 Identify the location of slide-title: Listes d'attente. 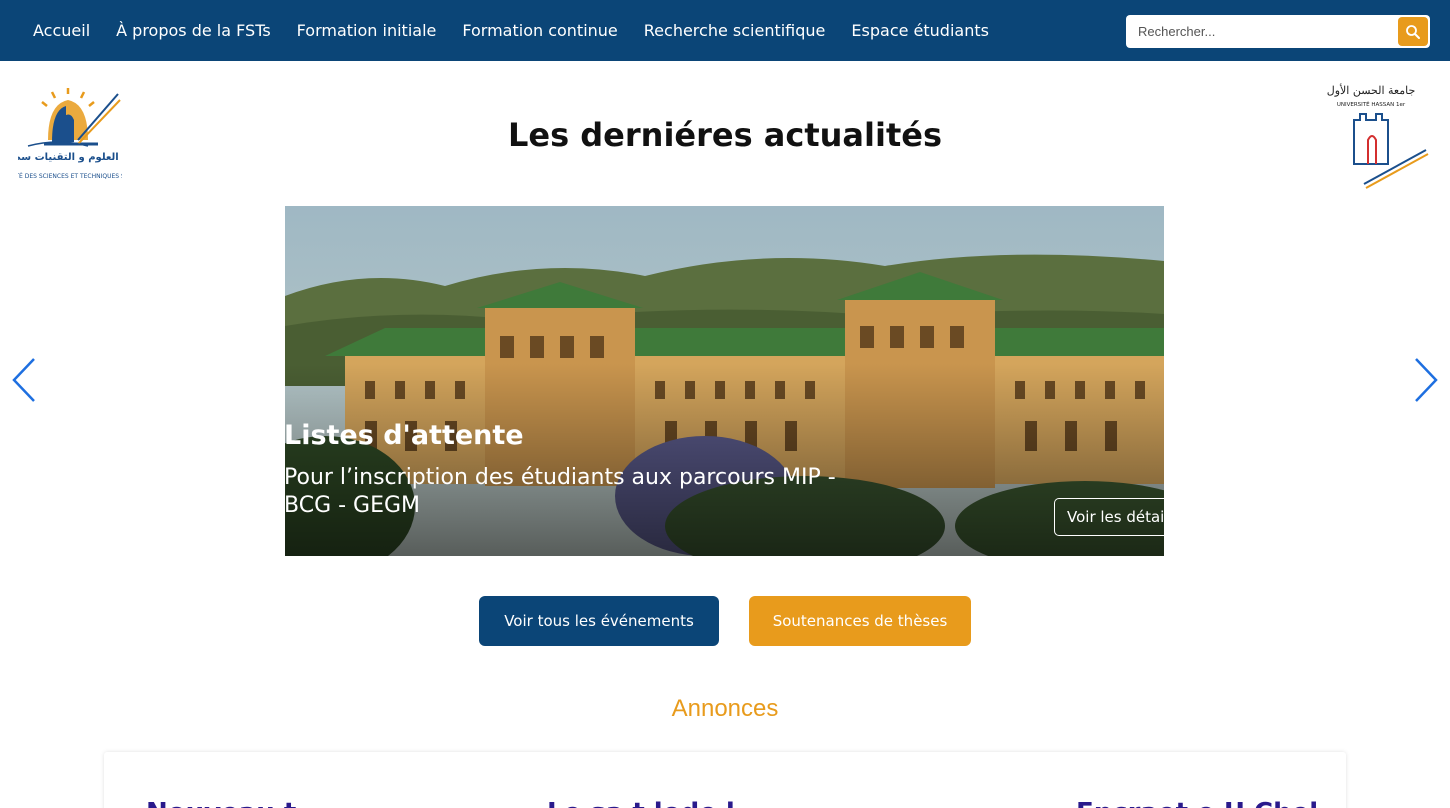
(404, 435).